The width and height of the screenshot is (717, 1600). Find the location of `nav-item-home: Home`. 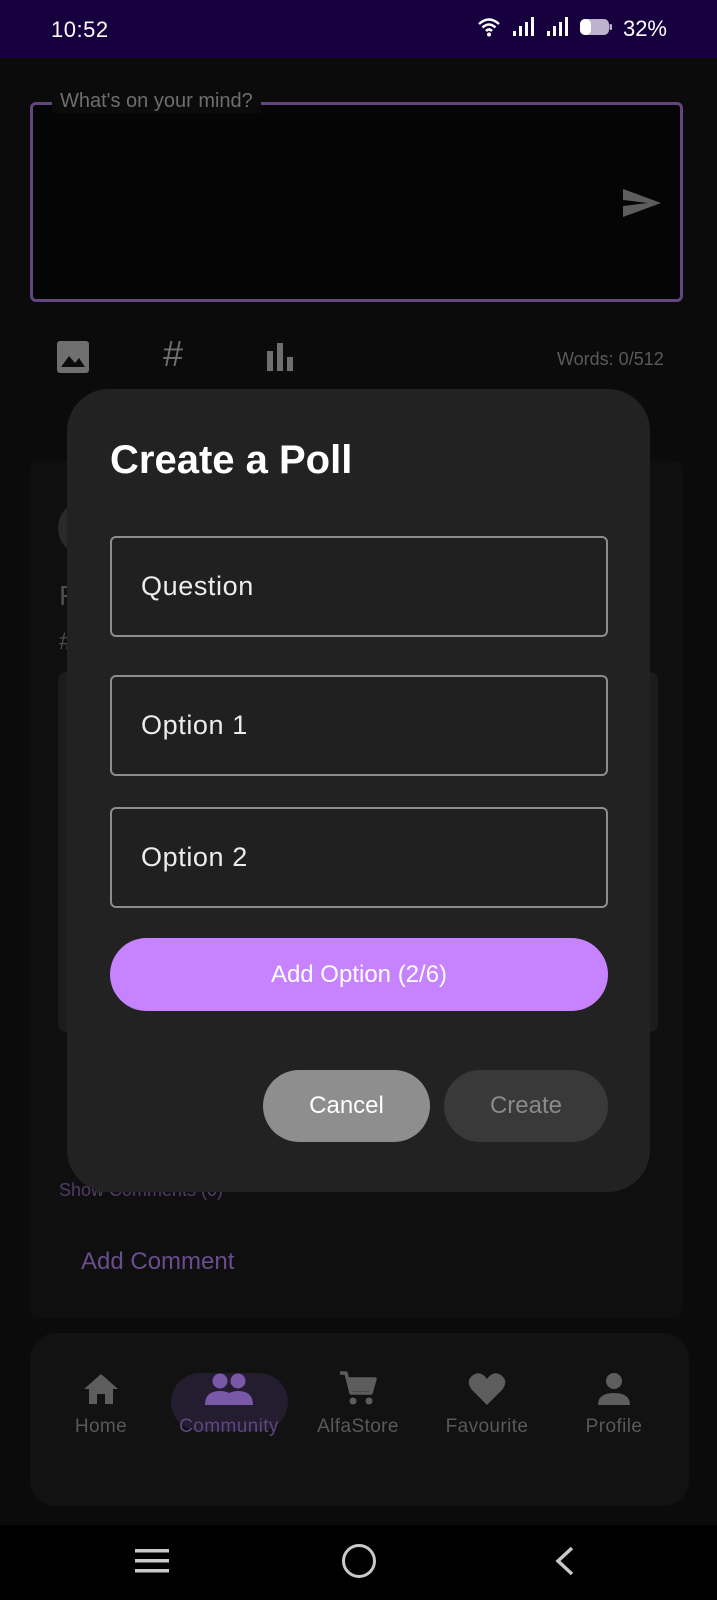

nav-item-home: Home is located at coordinates (101, 1404).